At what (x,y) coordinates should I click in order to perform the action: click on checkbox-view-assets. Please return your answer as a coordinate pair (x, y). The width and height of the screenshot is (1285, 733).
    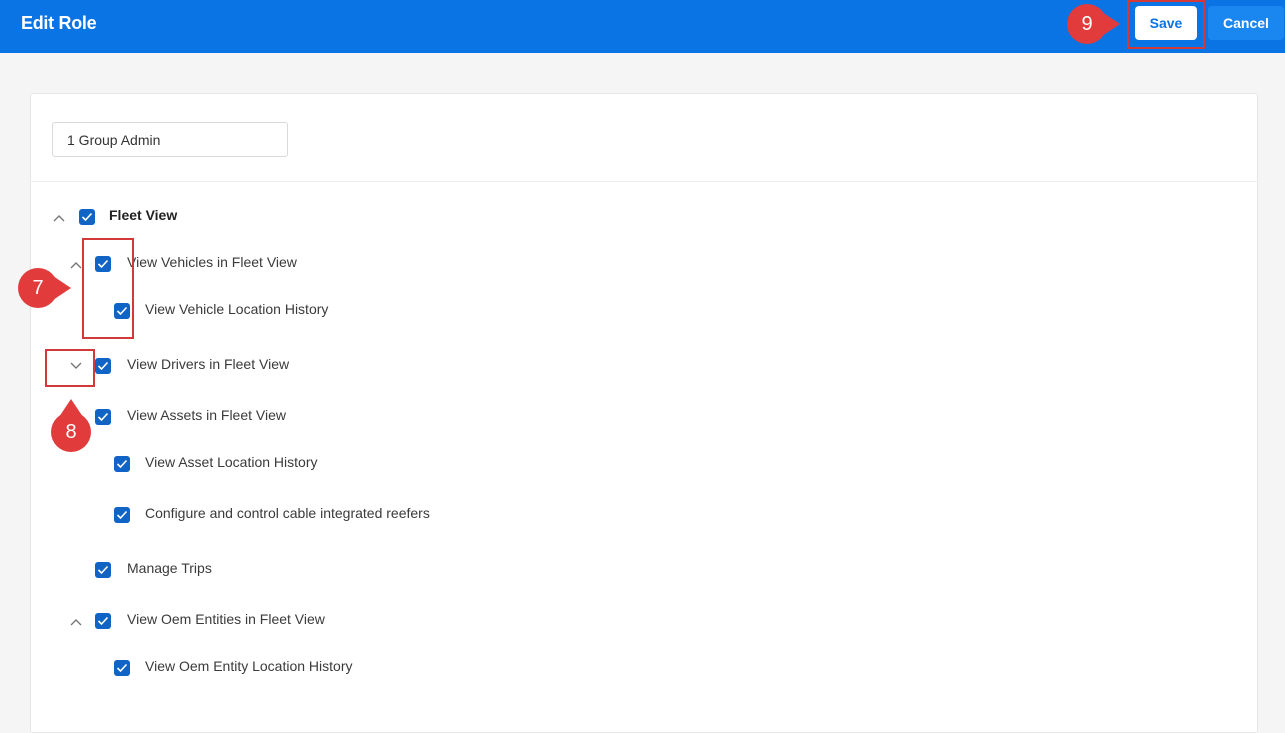
    Looking at the image, I should click on (103, 417).